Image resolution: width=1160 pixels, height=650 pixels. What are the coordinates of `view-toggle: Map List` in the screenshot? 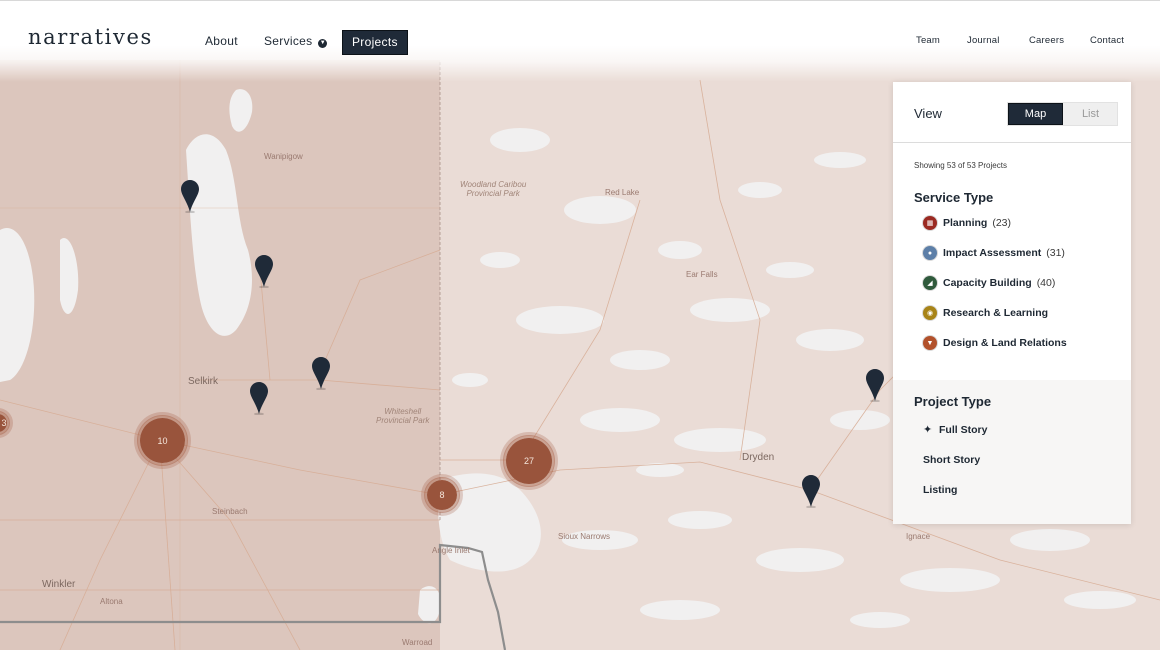 It's located at (1062, 114).